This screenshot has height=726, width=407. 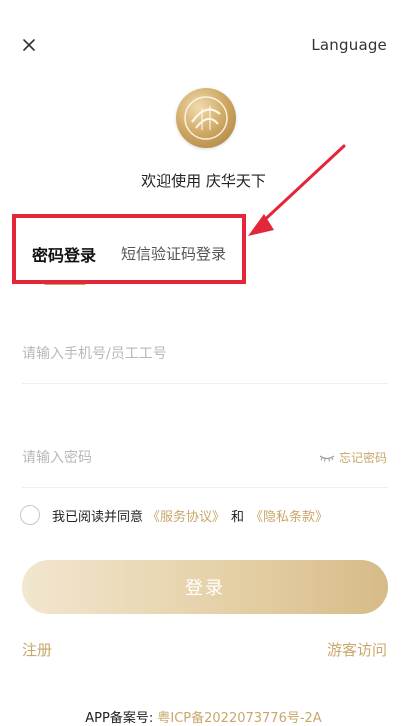 I want to click on register-link: 注册, so click(x=37, y=649).